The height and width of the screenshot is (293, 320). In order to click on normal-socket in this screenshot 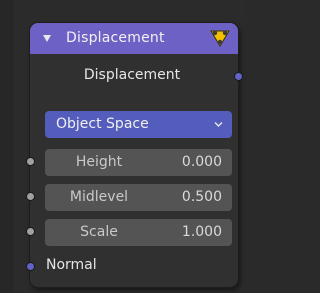, I will do `click(30, 266)`.